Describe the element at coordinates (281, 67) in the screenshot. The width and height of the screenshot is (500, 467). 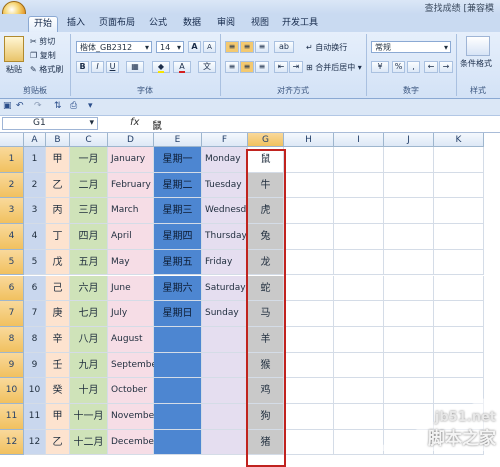
I see `decrease-indent-button: ⇤` at that location.